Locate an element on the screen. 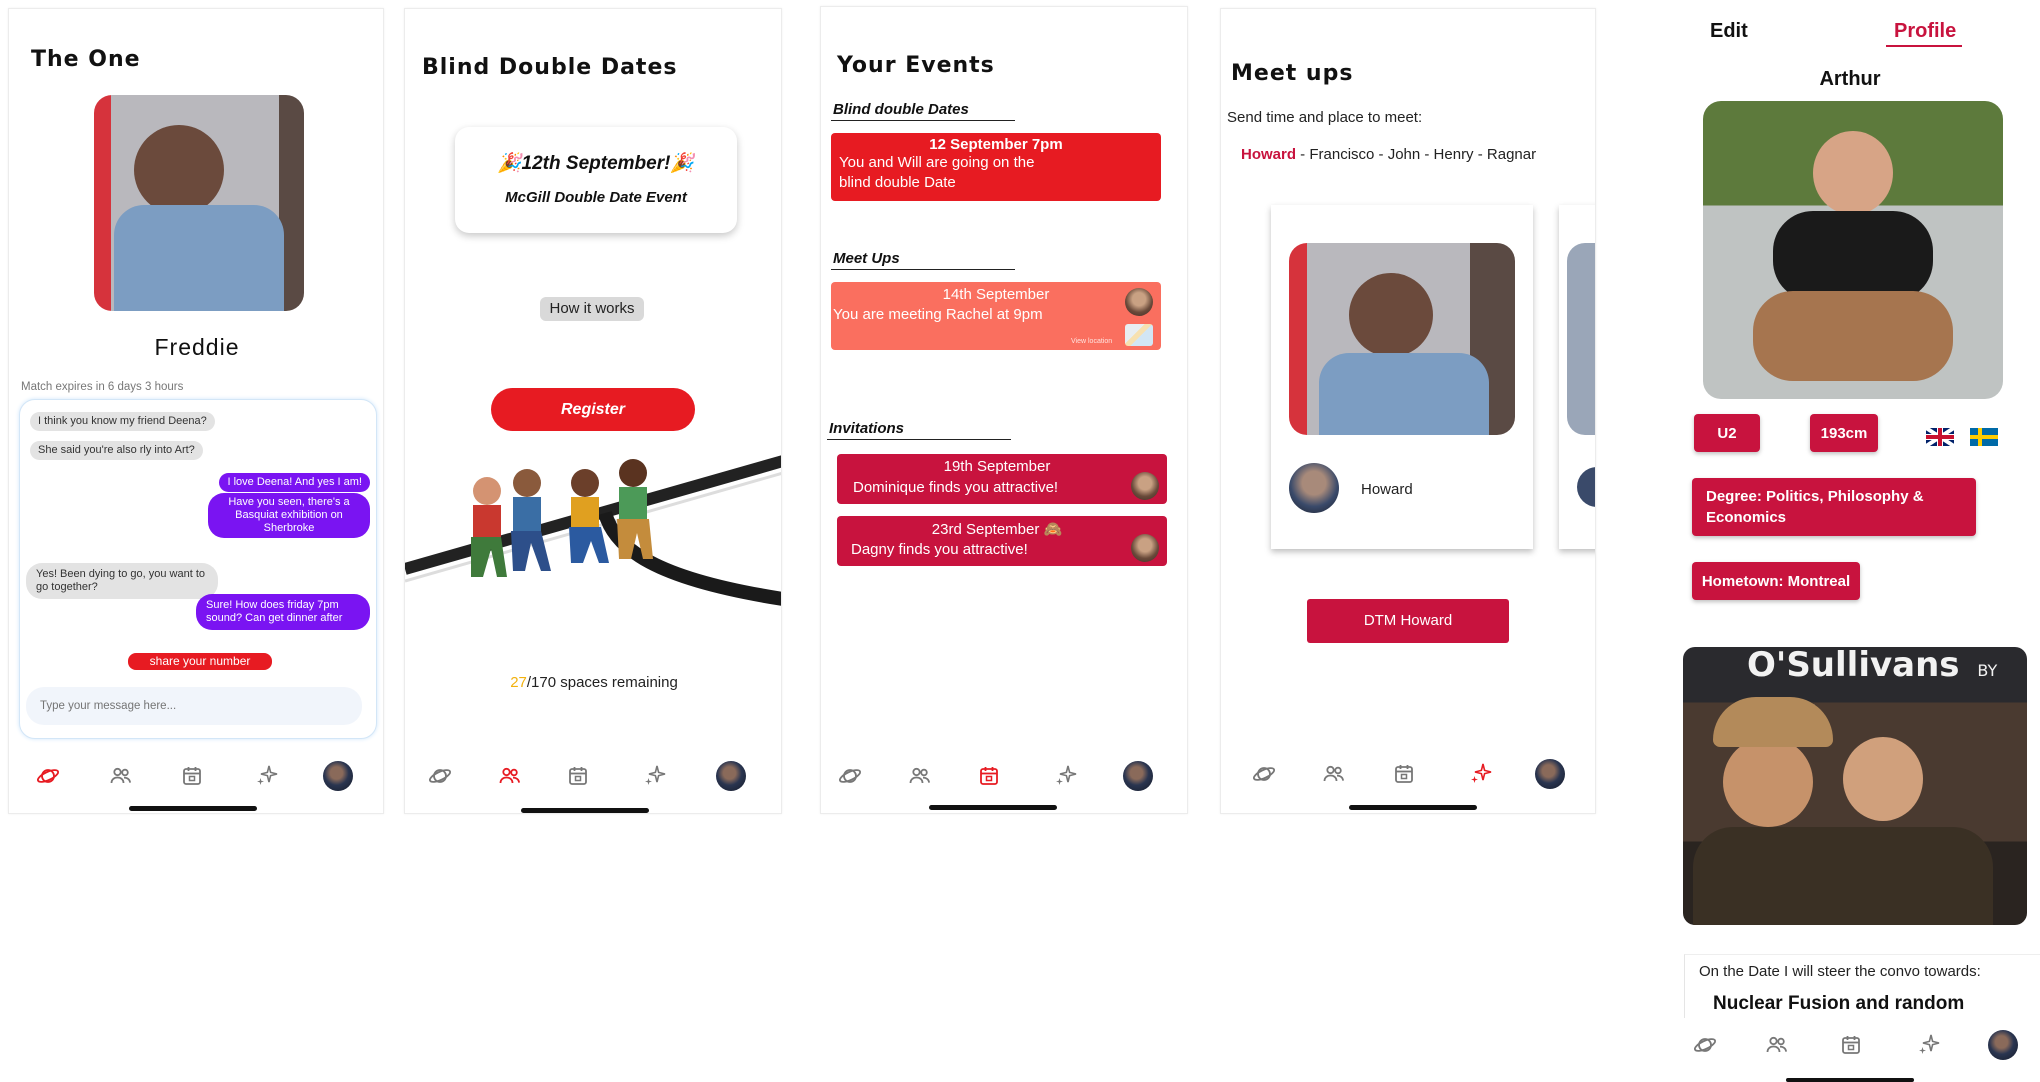  spaces-total: /170 spaces remaining is located at coordinates (602, 682).